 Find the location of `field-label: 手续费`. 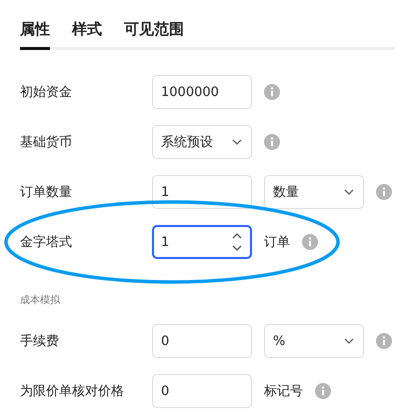

field-label: 手续费 is located at coordinates (40, 341).